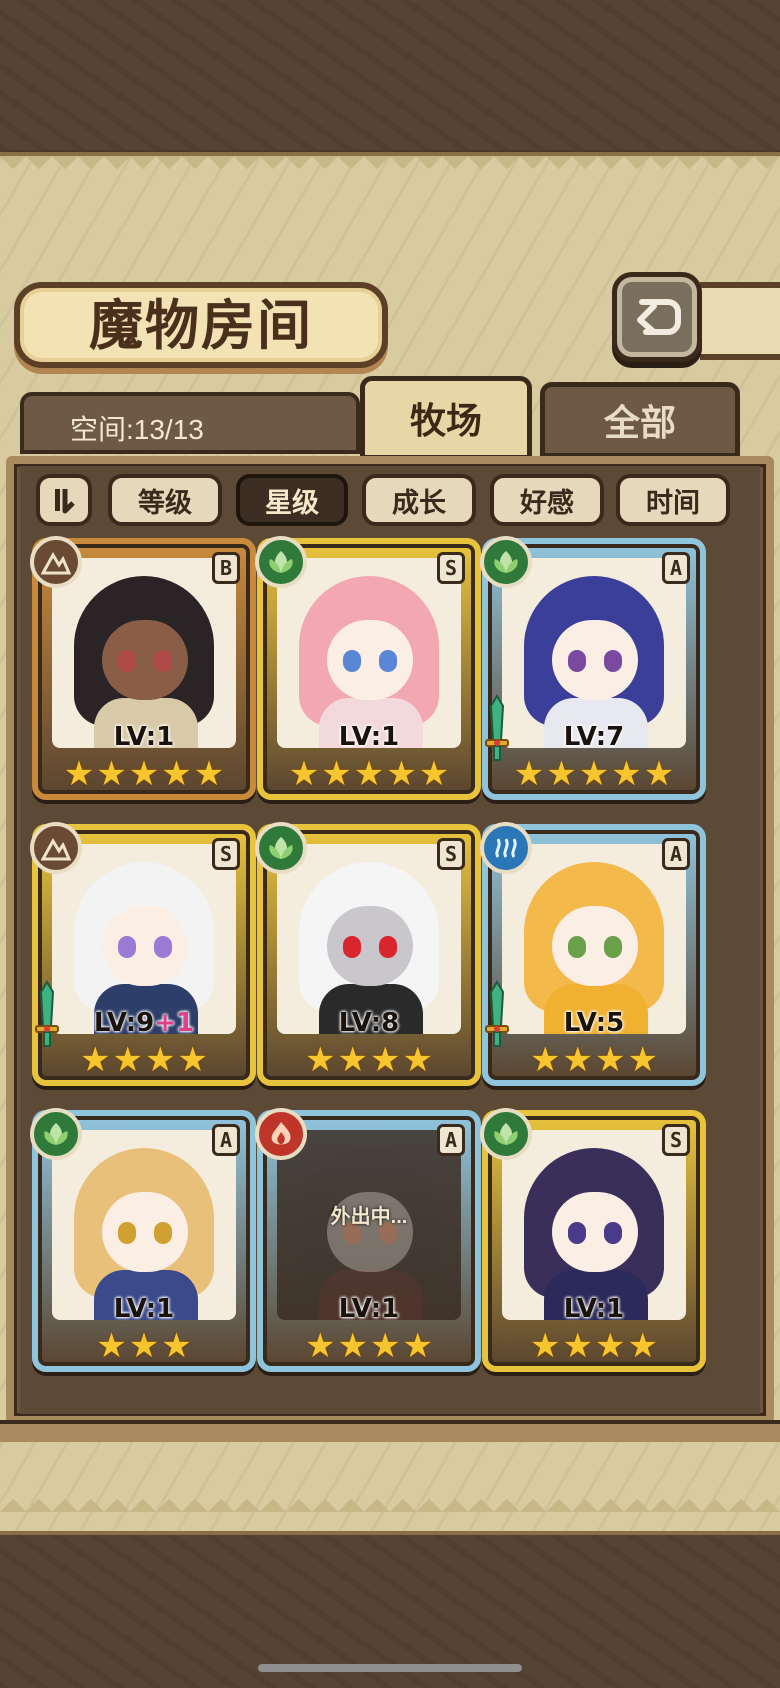  I want to click on back-button, so click(657, 317).